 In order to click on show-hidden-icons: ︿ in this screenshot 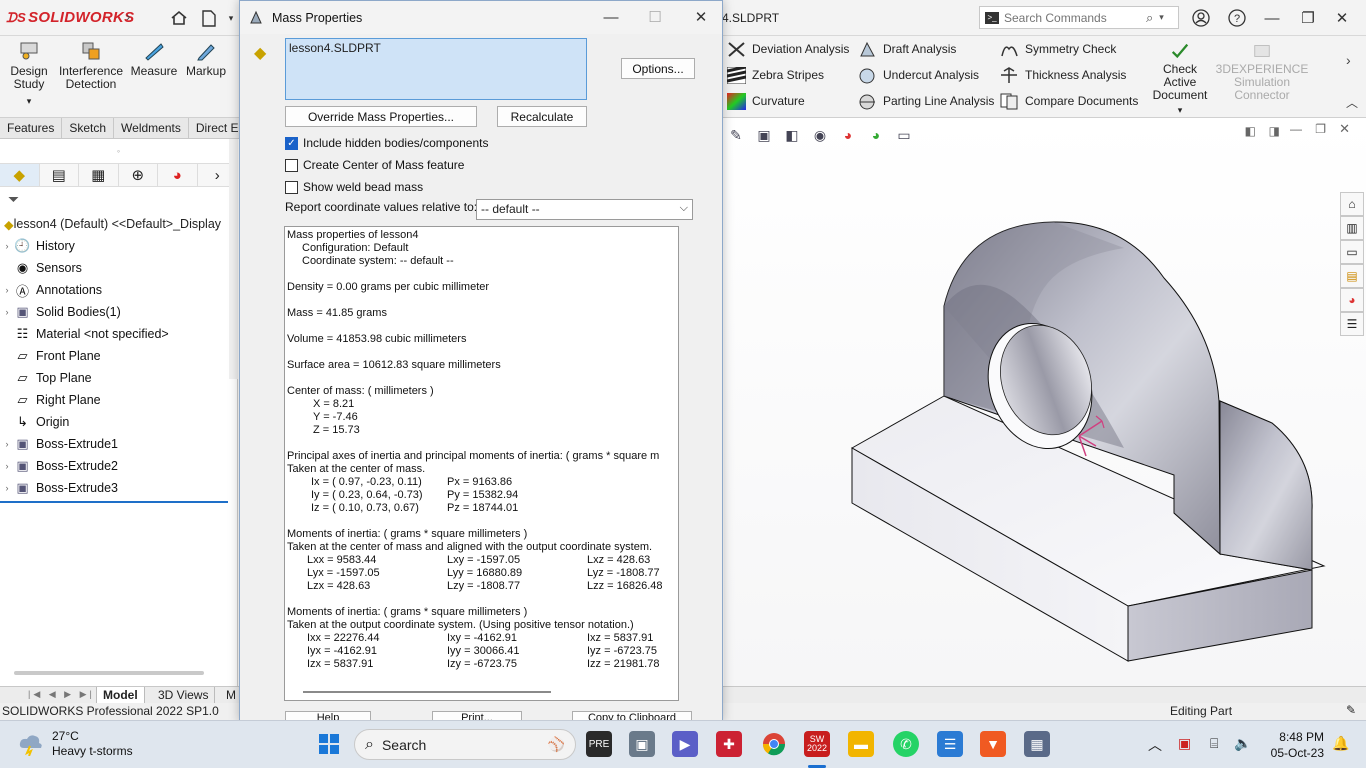, I will do `click(1155, 745)`.